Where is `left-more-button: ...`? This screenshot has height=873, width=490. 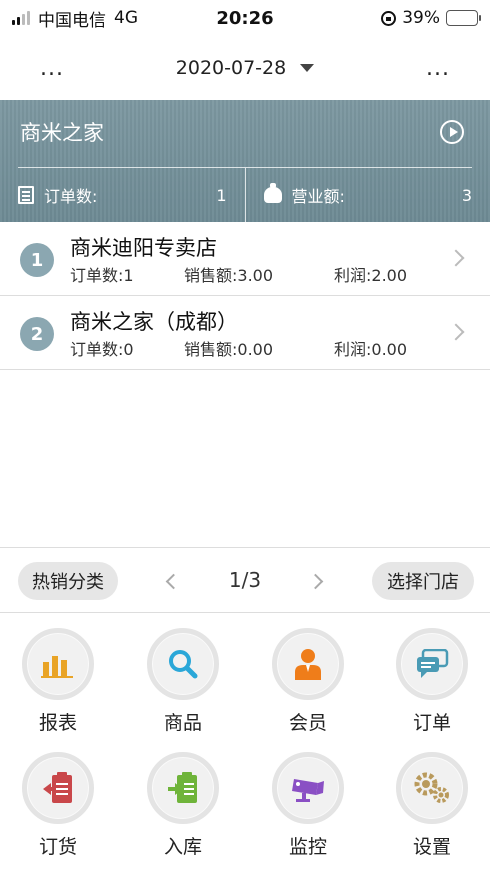 left-more-button: ... is located at coordinates (52, 68).